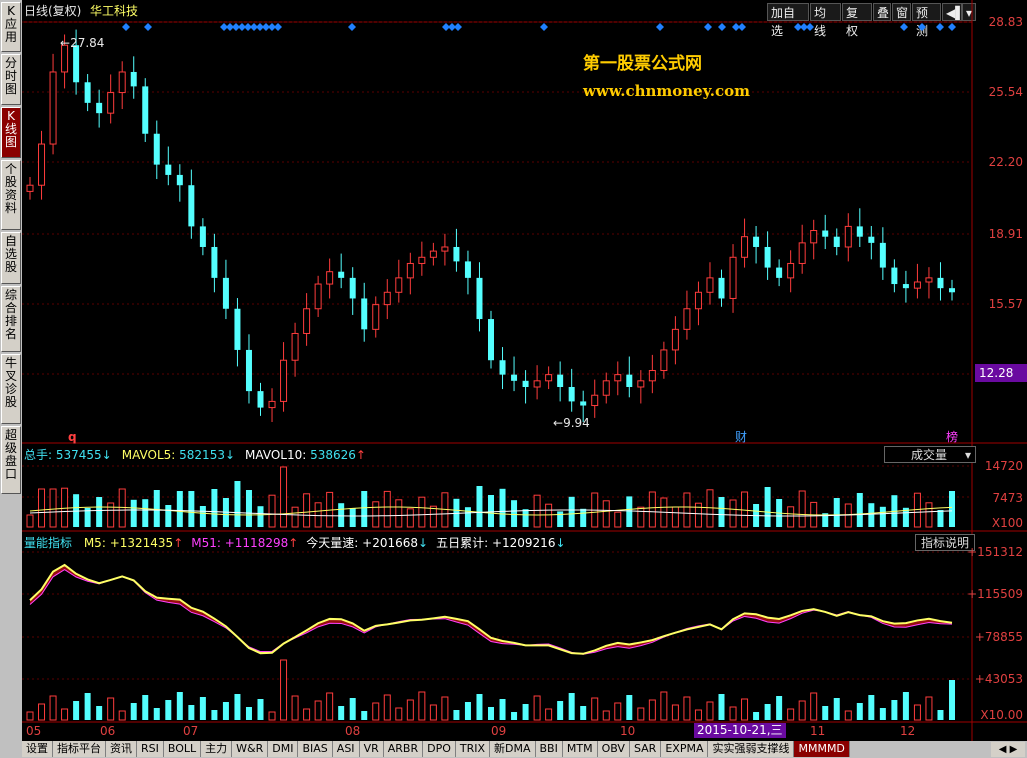 The height and width of the screenshot is (758, 1027). What do you see at coordinates (741, 437) in the screenshot?
I see `marker-cai: 财` at bounding box center [741, 437].